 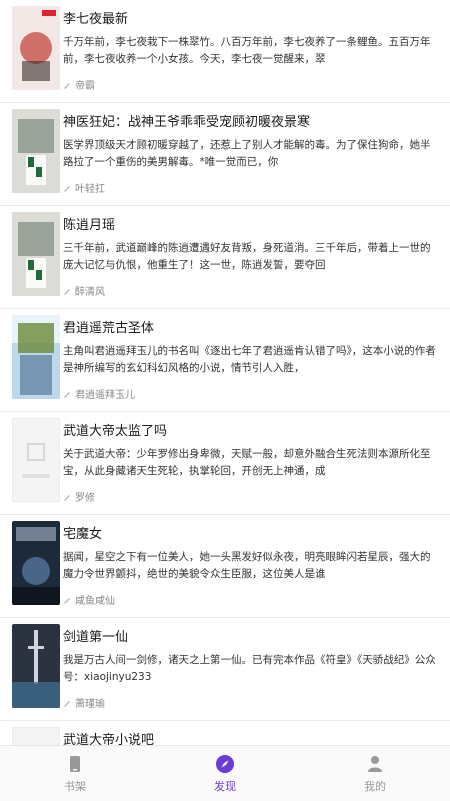 What do you see at coordinates (375, 786) in the screenshot?
I see `tab-label: 我的` at bounding box center [375, 786].